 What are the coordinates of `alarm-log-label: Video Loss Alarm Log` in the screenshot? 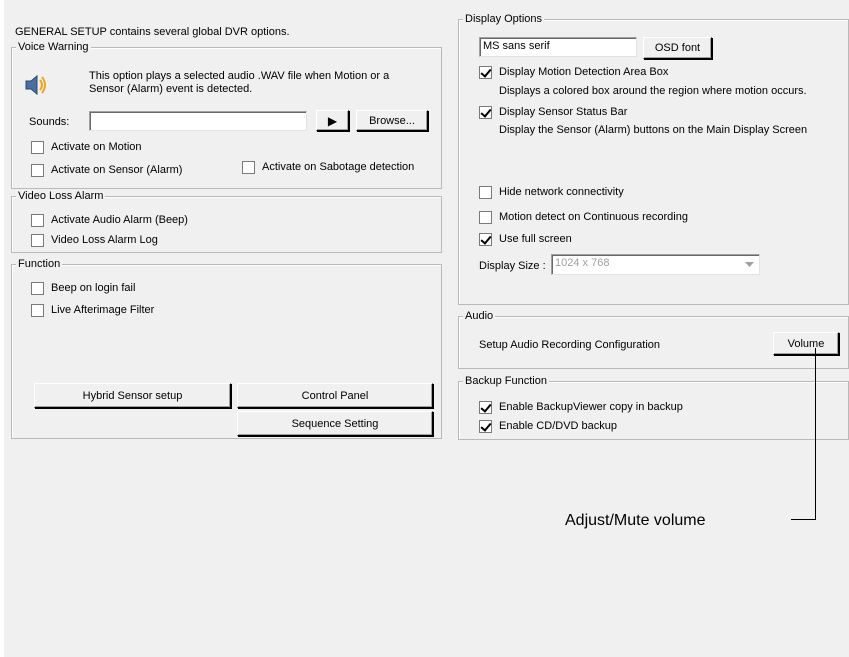 It's located at (104, 240).